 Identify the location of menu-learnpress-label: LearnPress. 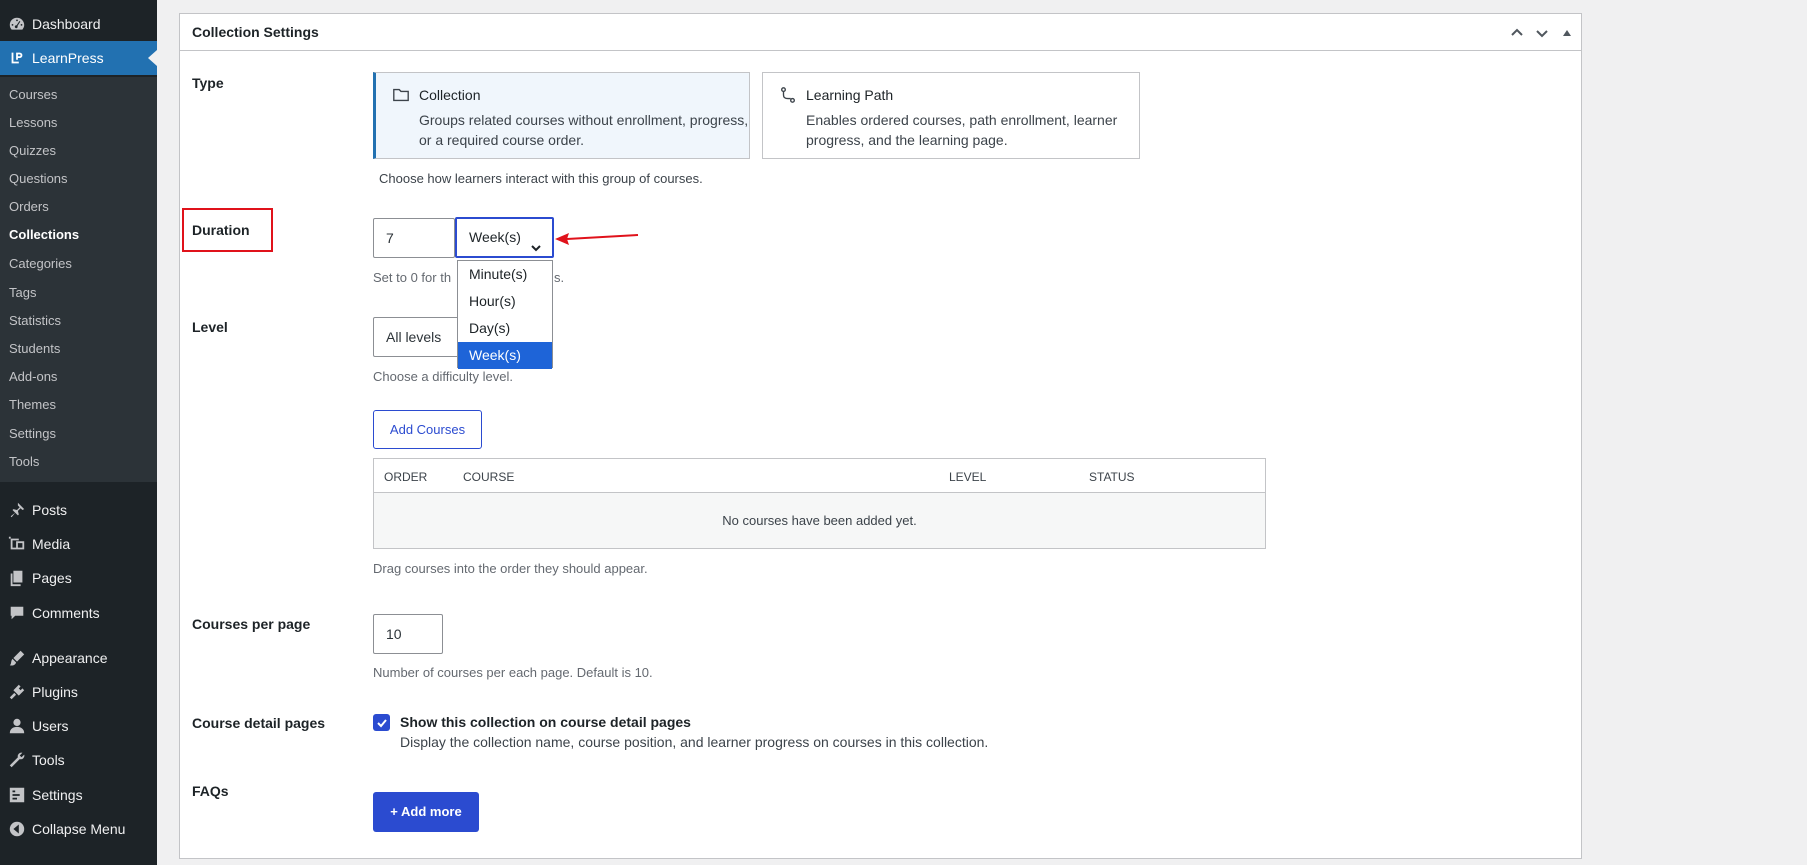
(68, 58).